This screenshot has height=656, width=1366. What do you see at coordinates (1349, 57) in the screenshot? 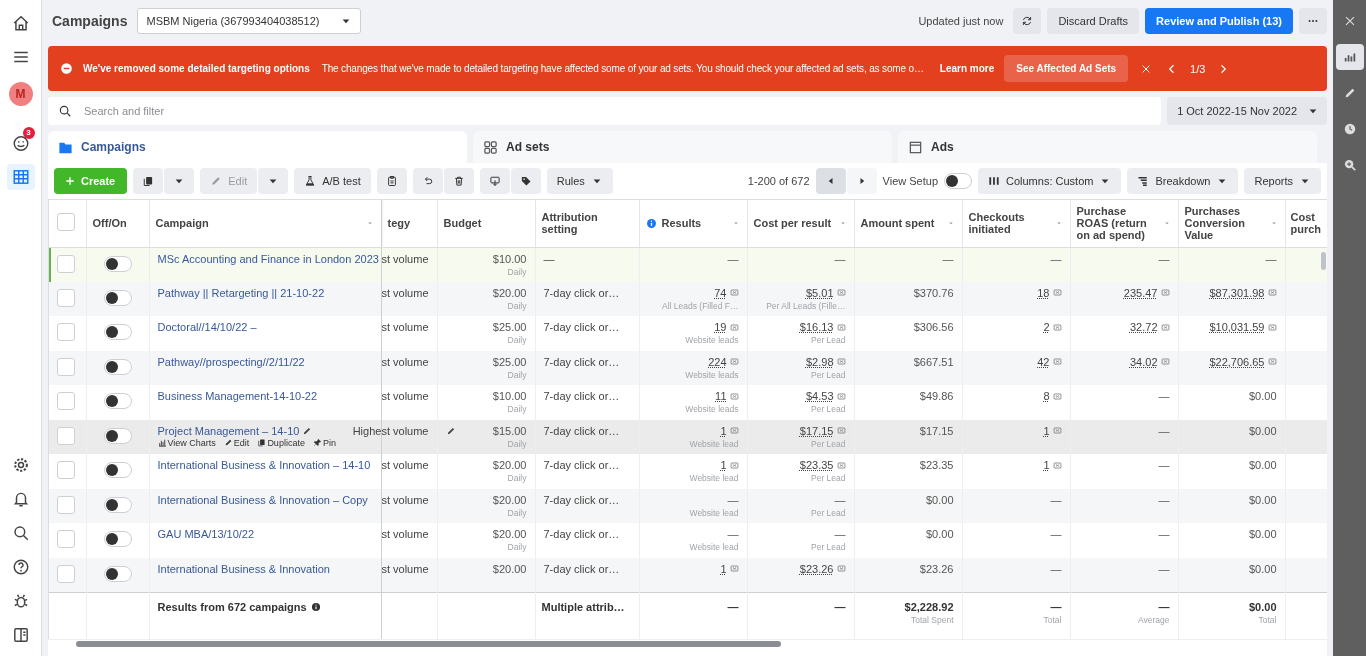
I see `bar-chart-button` at bounding box center [1349, 57].